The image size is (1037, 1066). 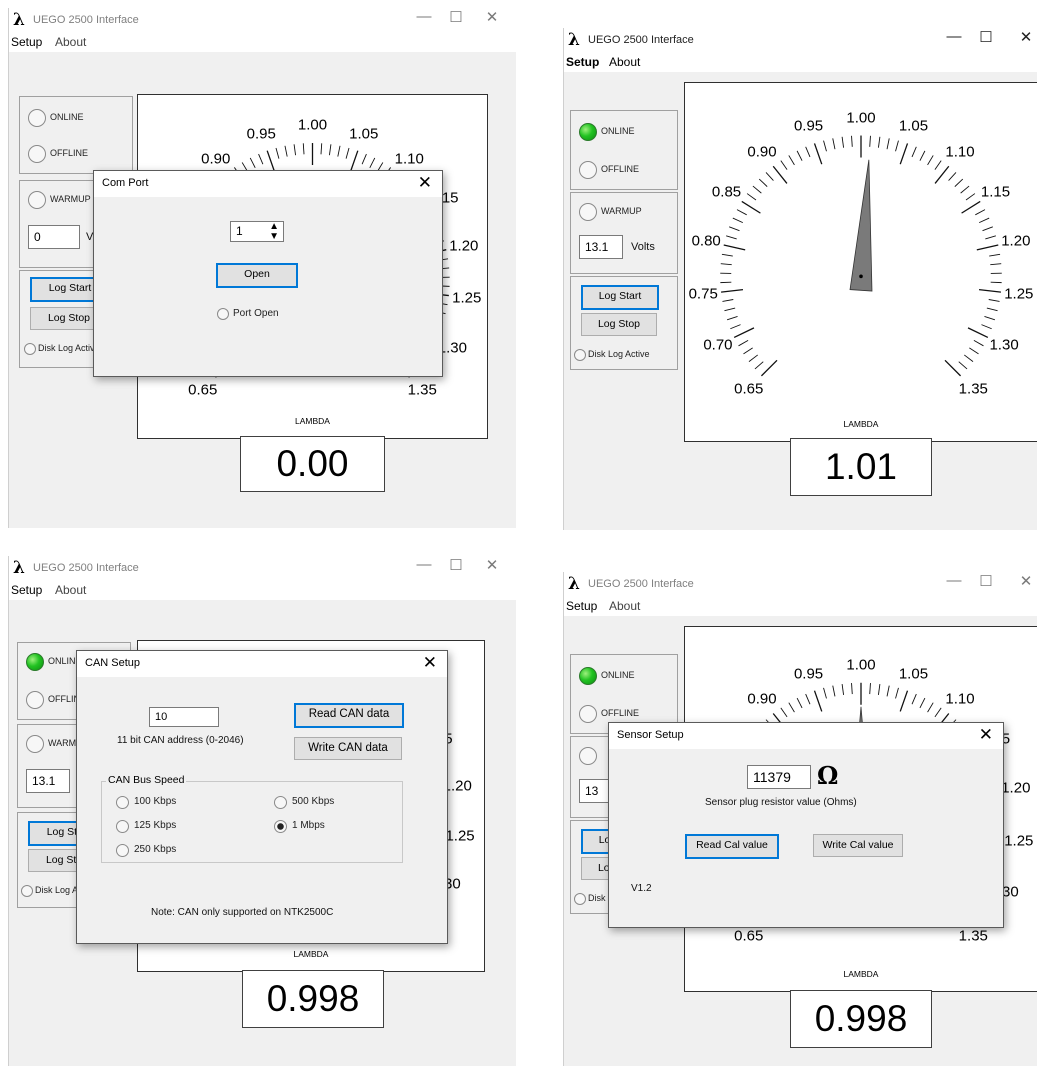 I want to click on disk-log-indicator, so click(x=580, y=899).